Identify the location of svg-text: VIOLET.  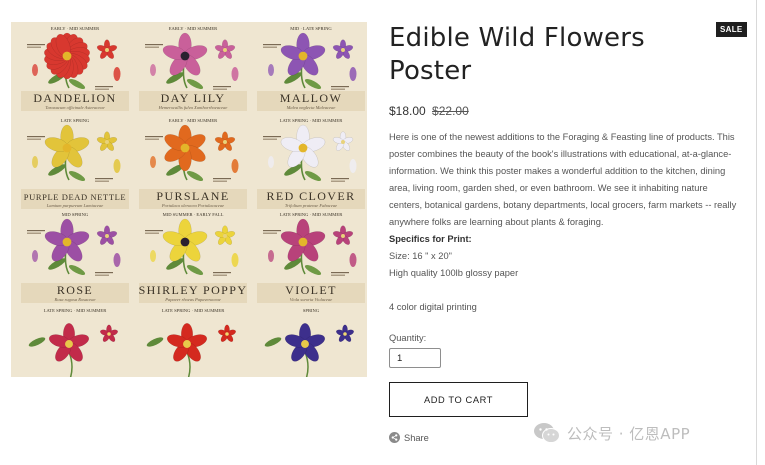
(311, 290).